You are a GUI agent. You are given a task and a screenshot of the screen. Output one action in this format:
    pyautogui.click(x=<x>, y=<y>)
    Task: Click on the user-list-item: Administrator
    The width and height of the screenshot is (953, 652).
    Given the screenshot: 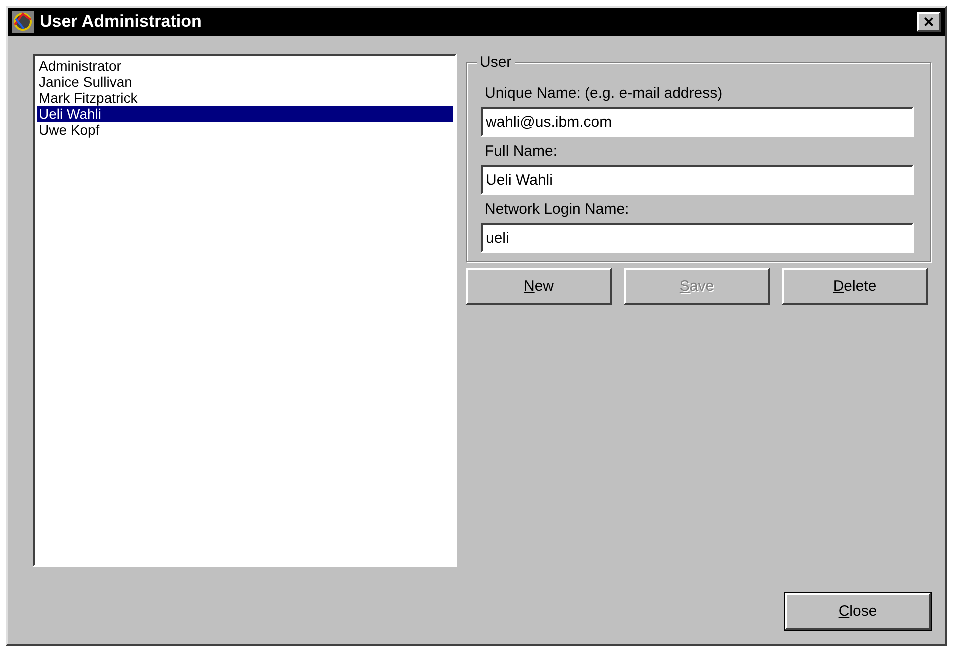 What is the action you would take?
    pyautogui.click(x=245, y=66)
    